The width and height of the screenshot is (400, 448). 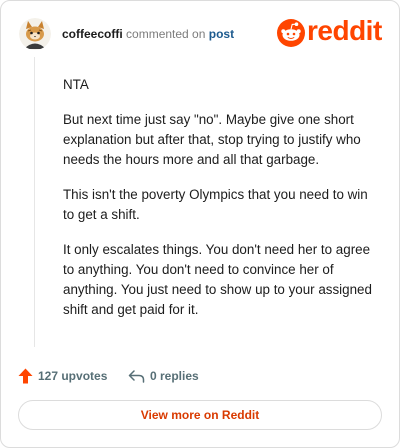 What do you see at coordinates (76, 84) in the screenshot?
I see `comment-paragraph: NTA` at bounding box center [76, 84].